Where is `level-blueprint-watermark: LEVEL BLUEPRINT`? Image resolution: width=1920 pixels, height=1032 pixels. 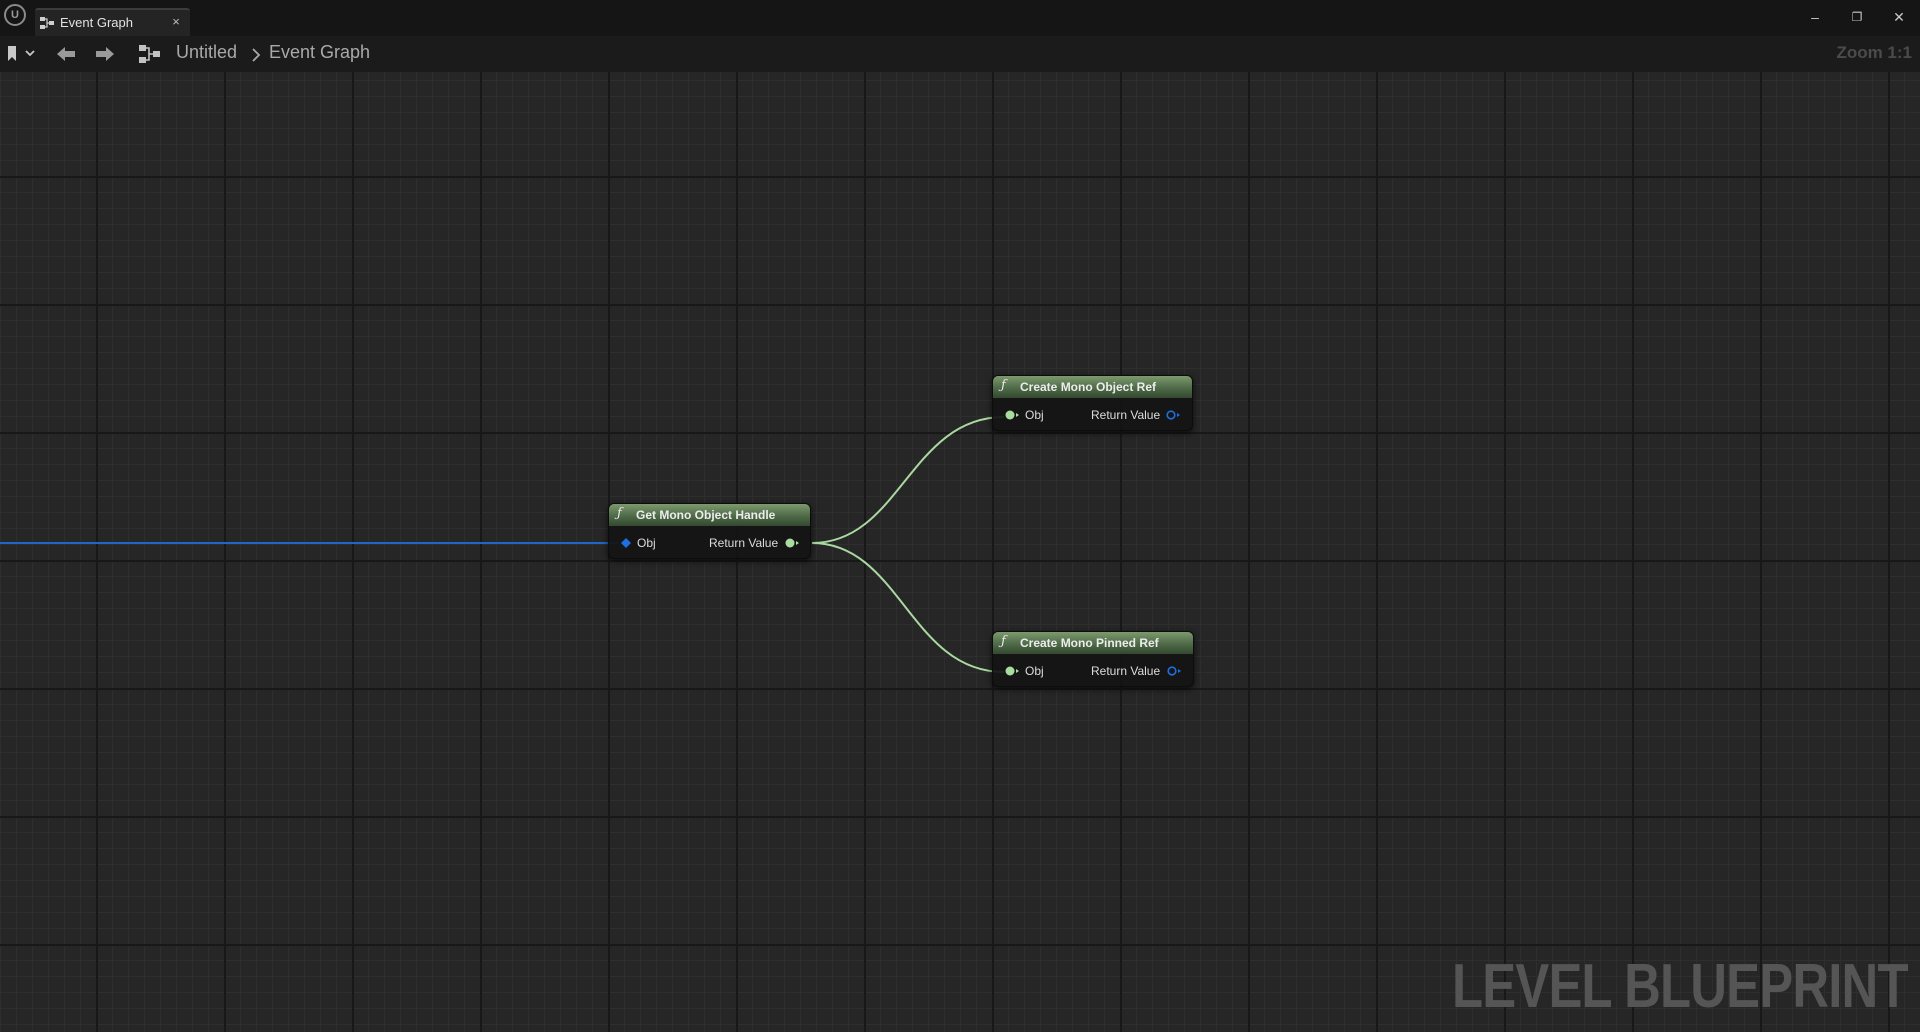 level-blueprint-watermark: LEVEL BLUEPRINT is located at coordinates (1680, 986).